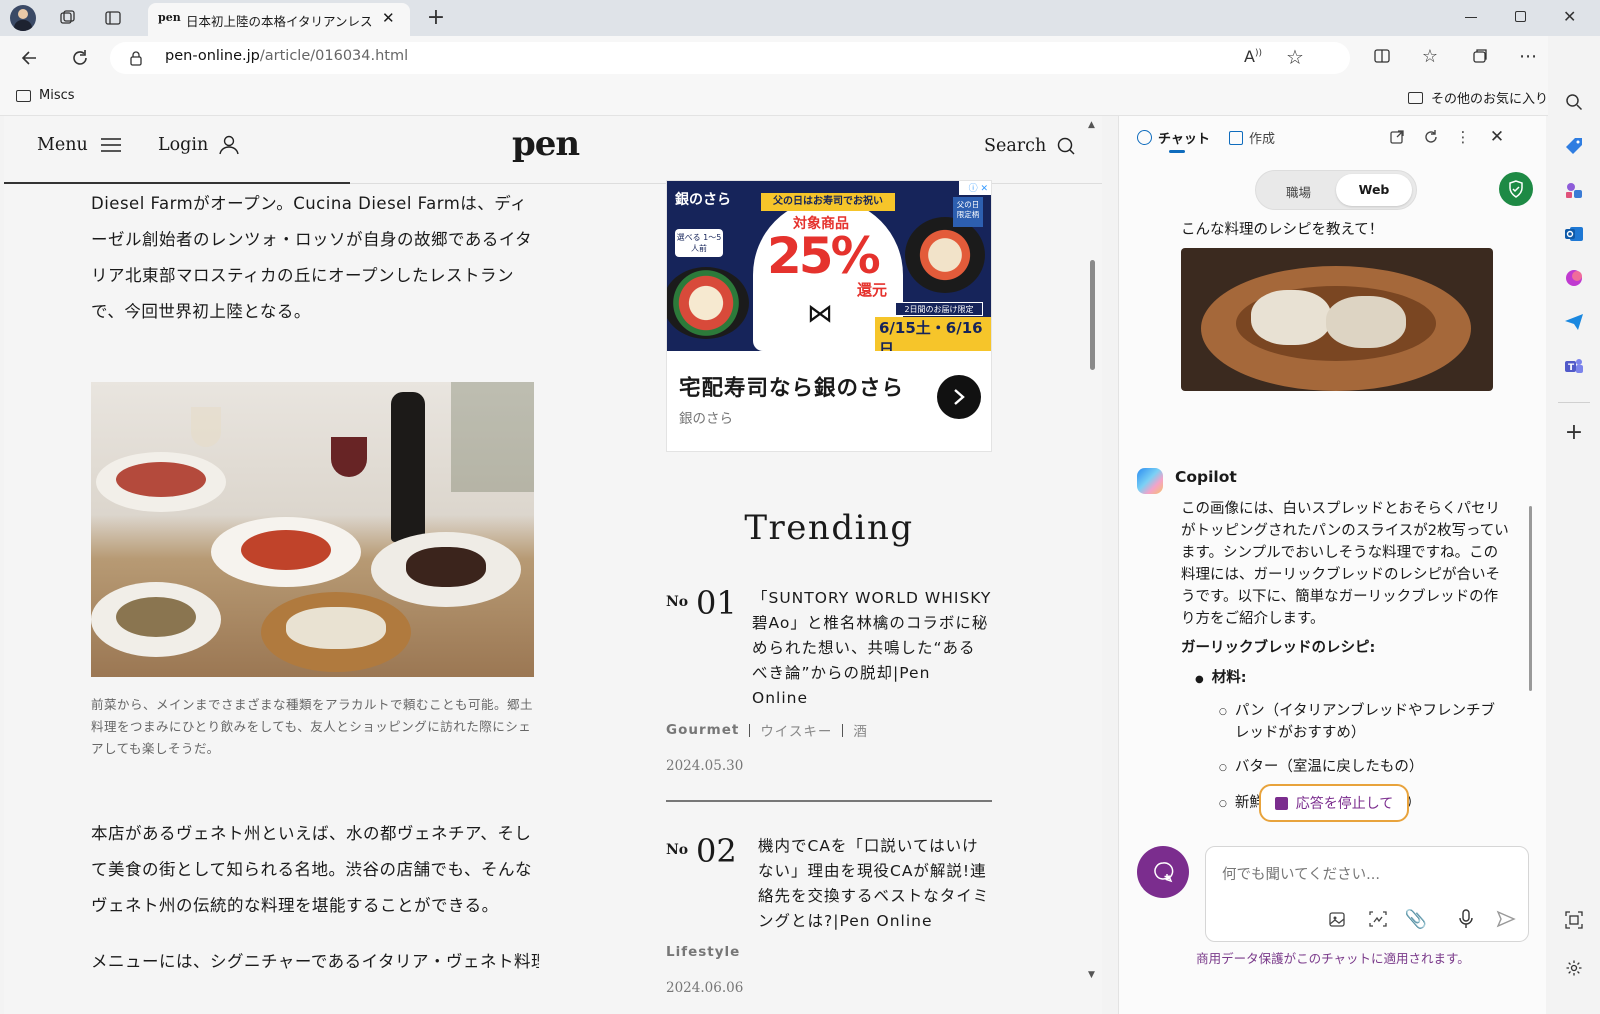 The width and height of the screenshot is (1600, 1014). What do you see at coordinates (1528, 56) in the screenshot?
I see `more-menu-icon: ⋯` at bounding box center [1528, 56].